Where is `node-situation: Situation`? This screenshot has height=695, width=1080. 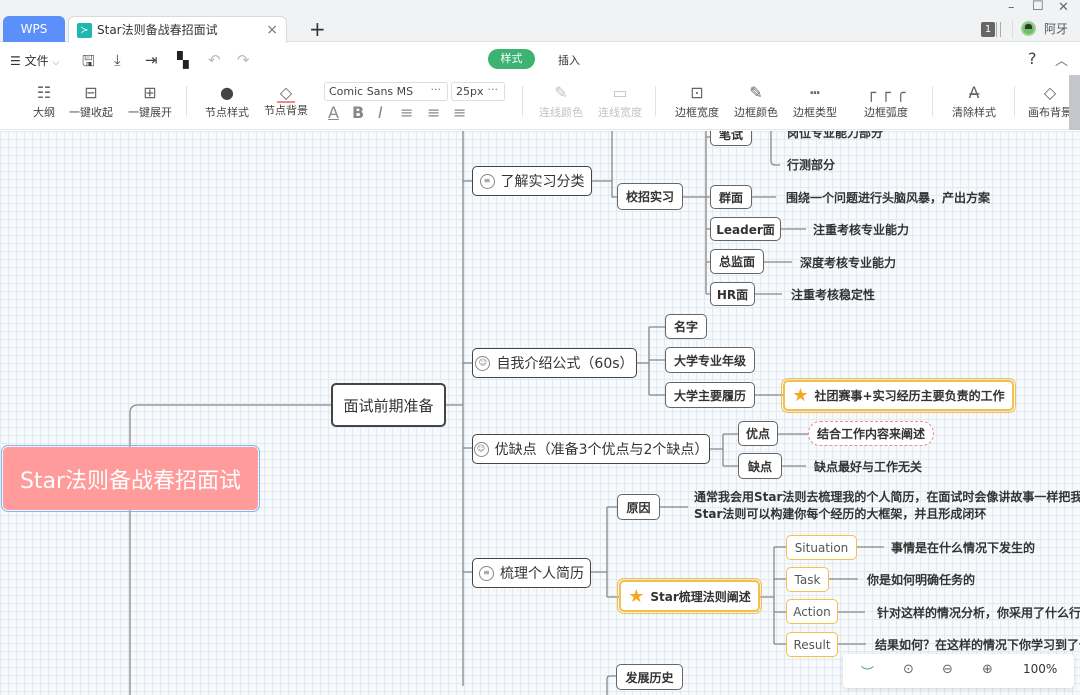 node-situation: Situation is located at coordinates (821, 547).